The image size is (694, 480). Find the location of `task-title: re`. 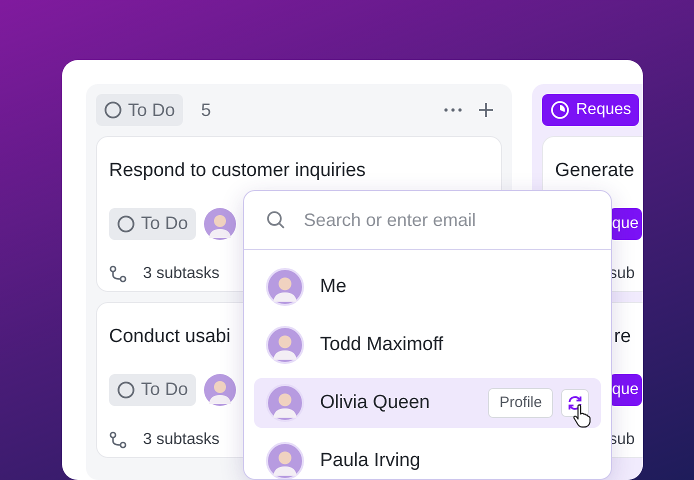

task-title: re is located at coordinates (622, 337).